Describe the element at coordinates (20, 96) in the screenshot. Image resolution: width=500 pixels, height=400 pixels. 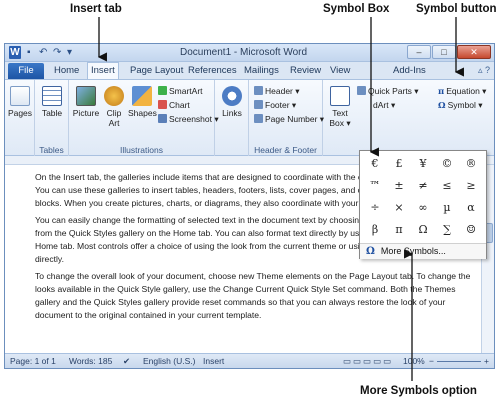
I see `pages-icon` at that location.